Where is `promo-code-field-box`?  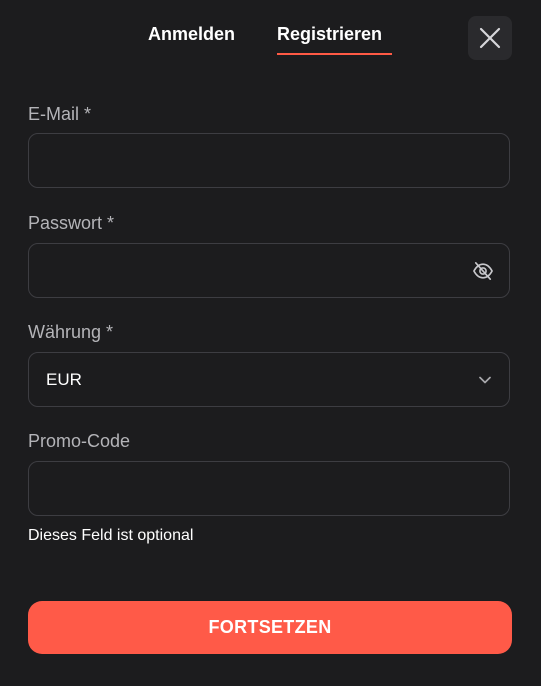
promo-code-field-box is located at coordinates (269, 488).